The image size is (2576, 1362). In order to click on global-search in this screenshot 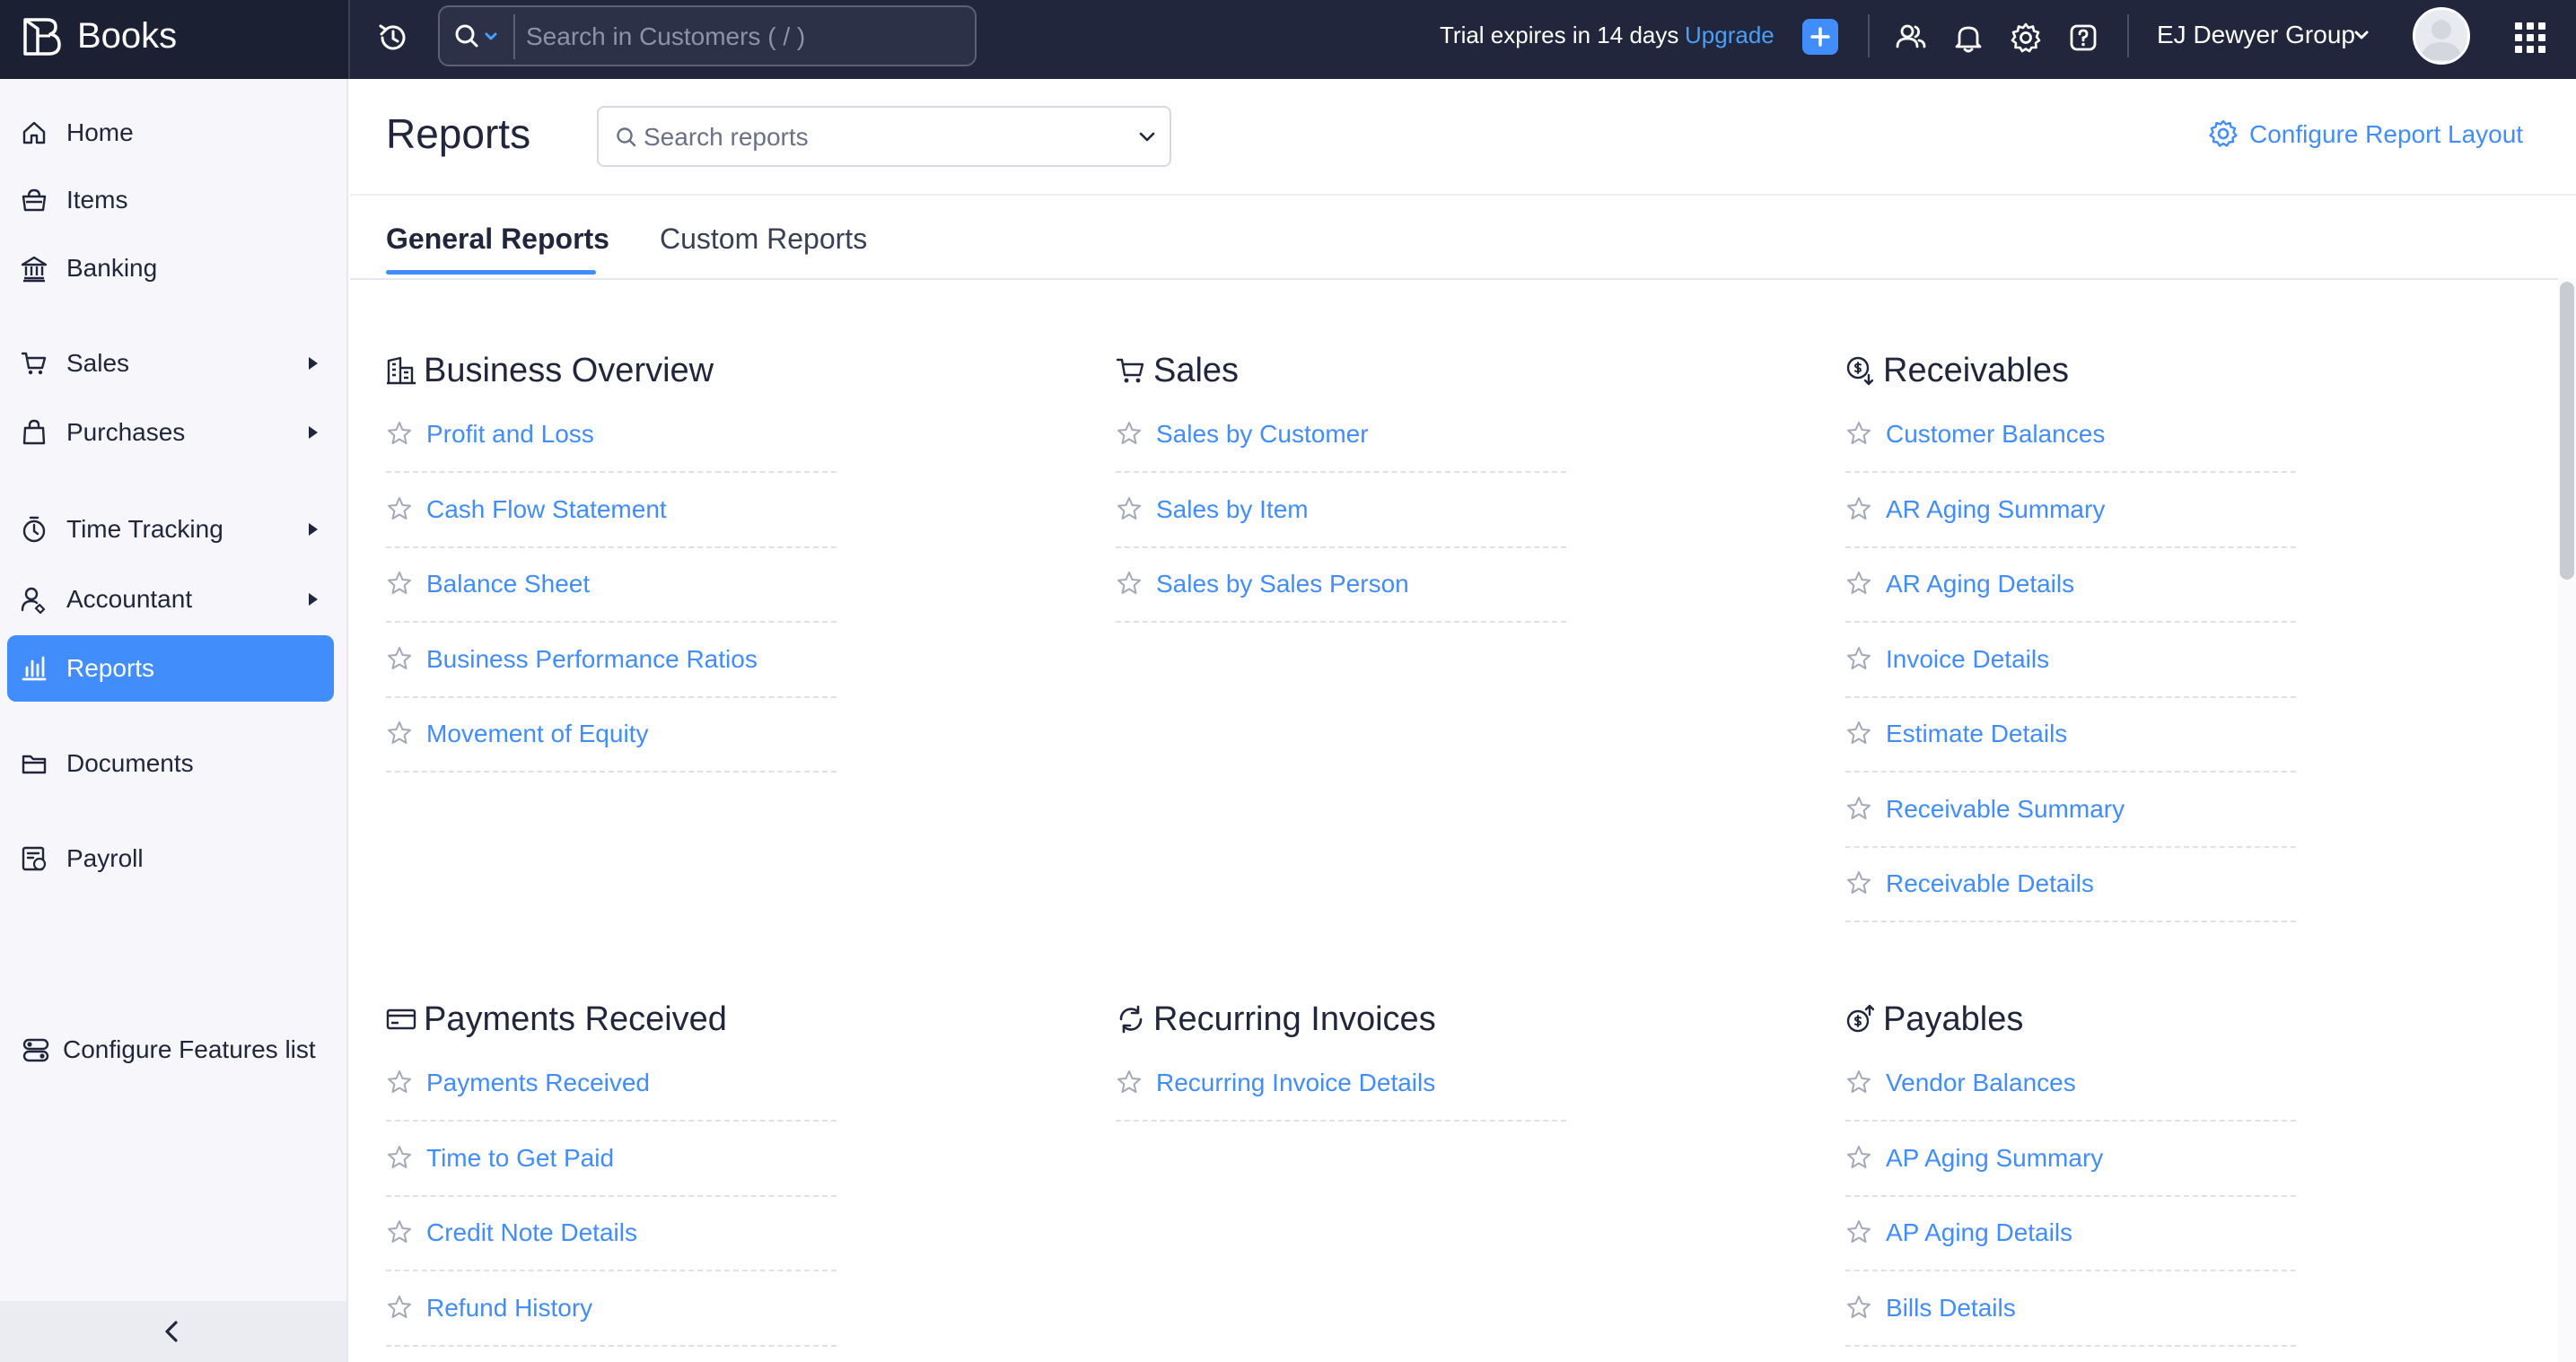, I will do `click(707, 35)`.